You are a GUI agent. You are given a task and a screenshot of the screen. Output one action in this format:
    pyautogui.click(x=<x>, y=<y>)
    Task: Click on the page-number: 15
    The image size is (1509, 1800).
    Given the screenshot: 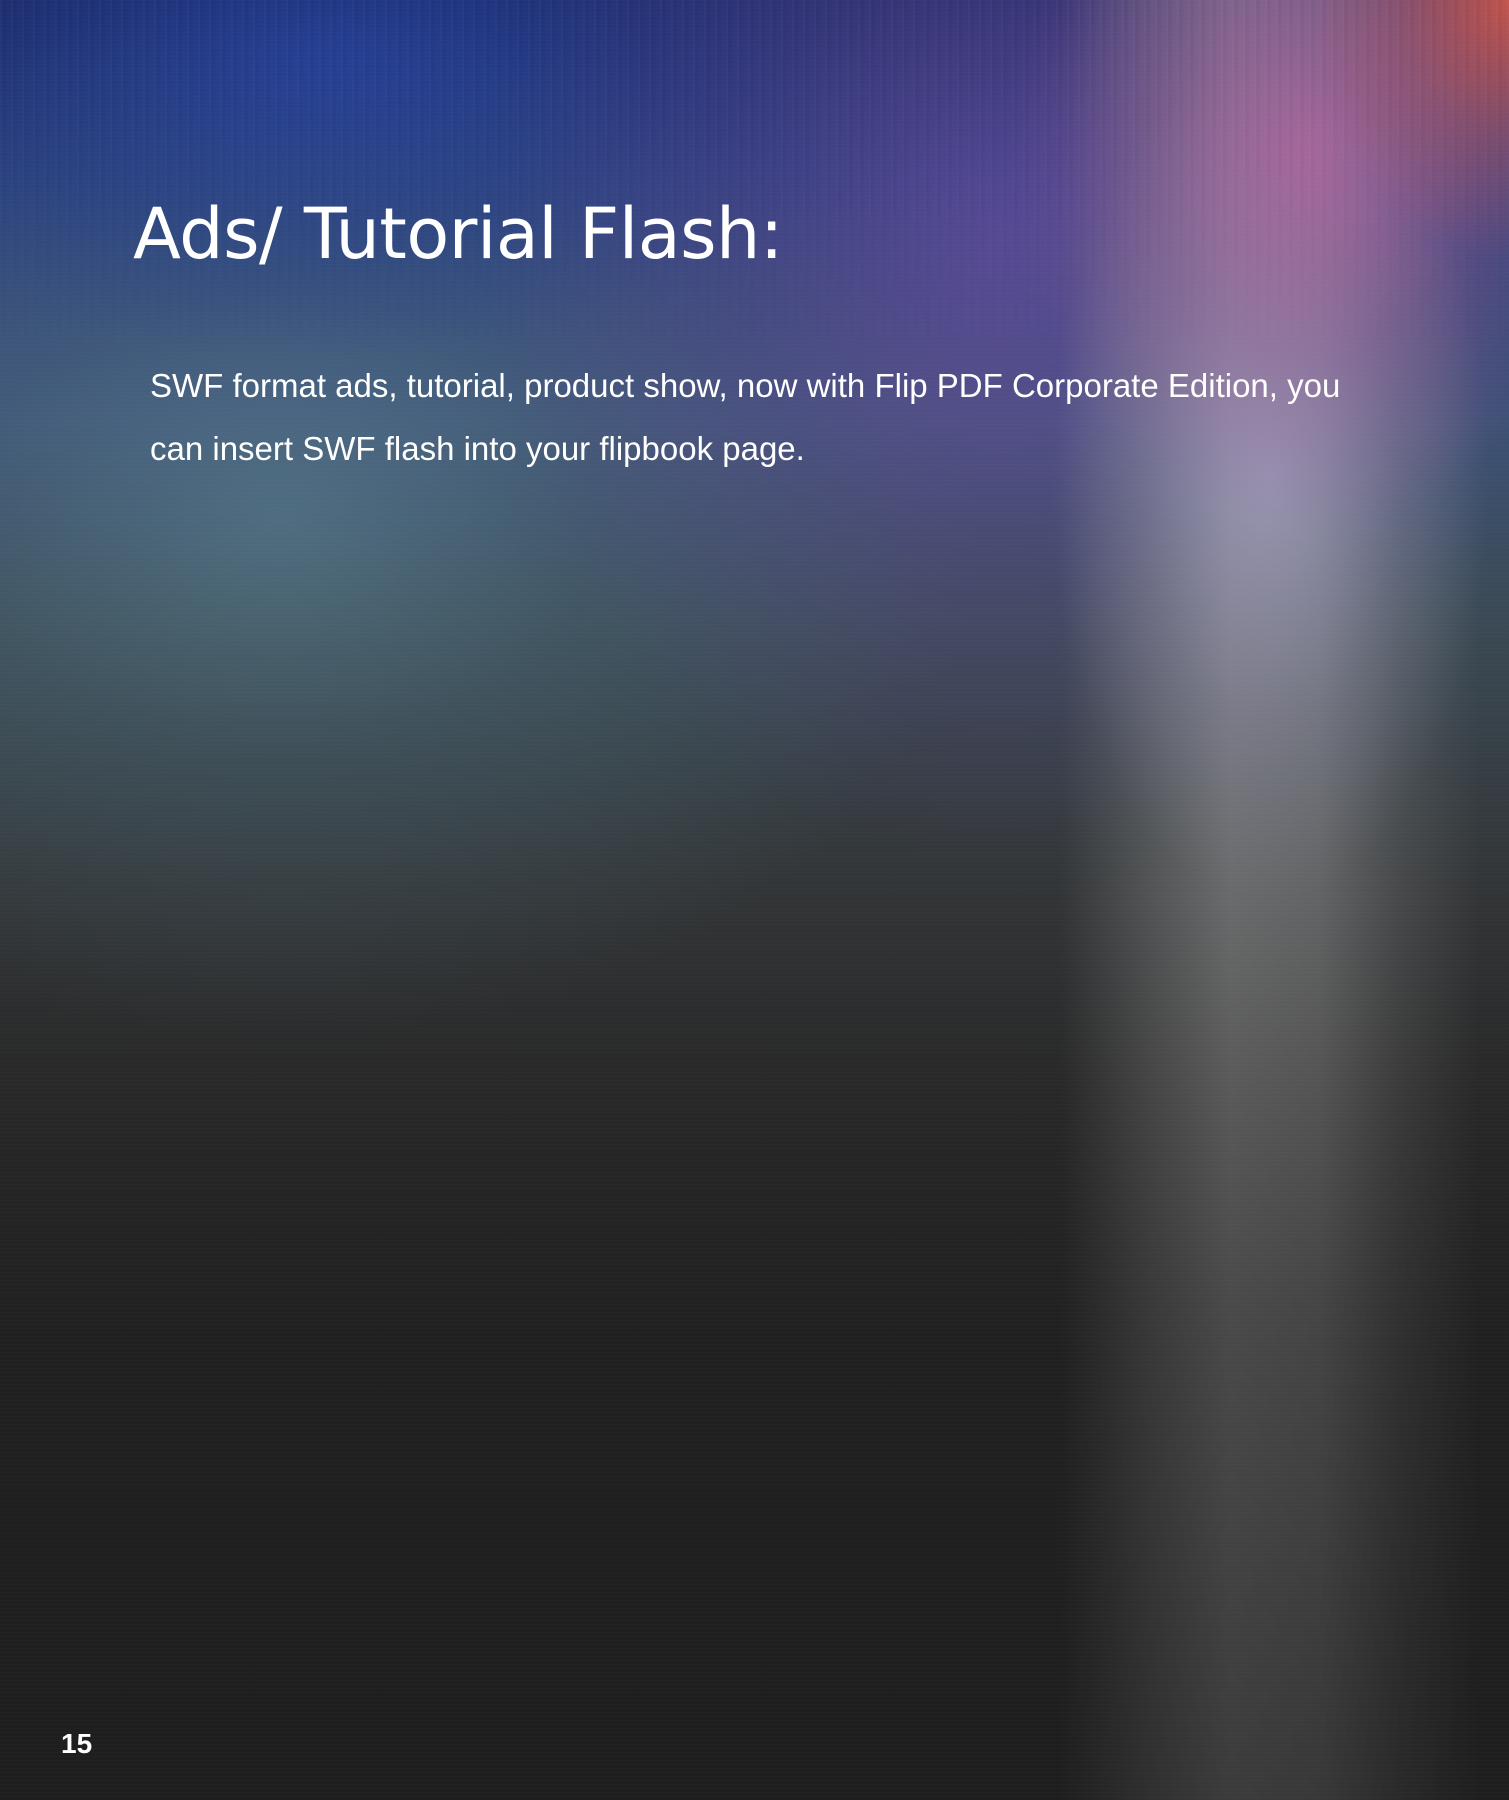 What is the action you would take?
    pyautogui.click(x=77, y=1743)
    